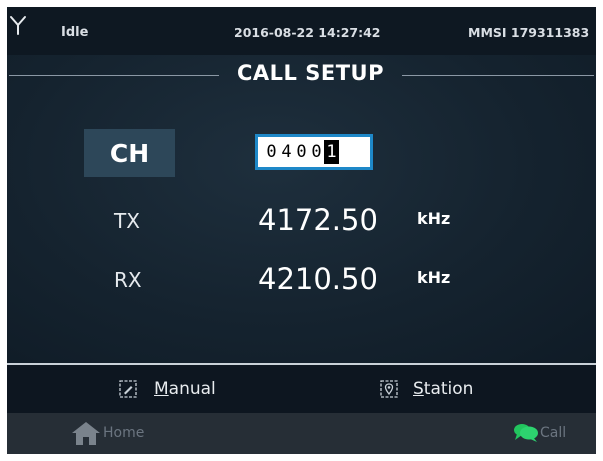 This screenshot has height=461, width=603. Describe the element at coordinates (301, 433) in the screenshot. I see `navigation-bar: Home Call` at that location.